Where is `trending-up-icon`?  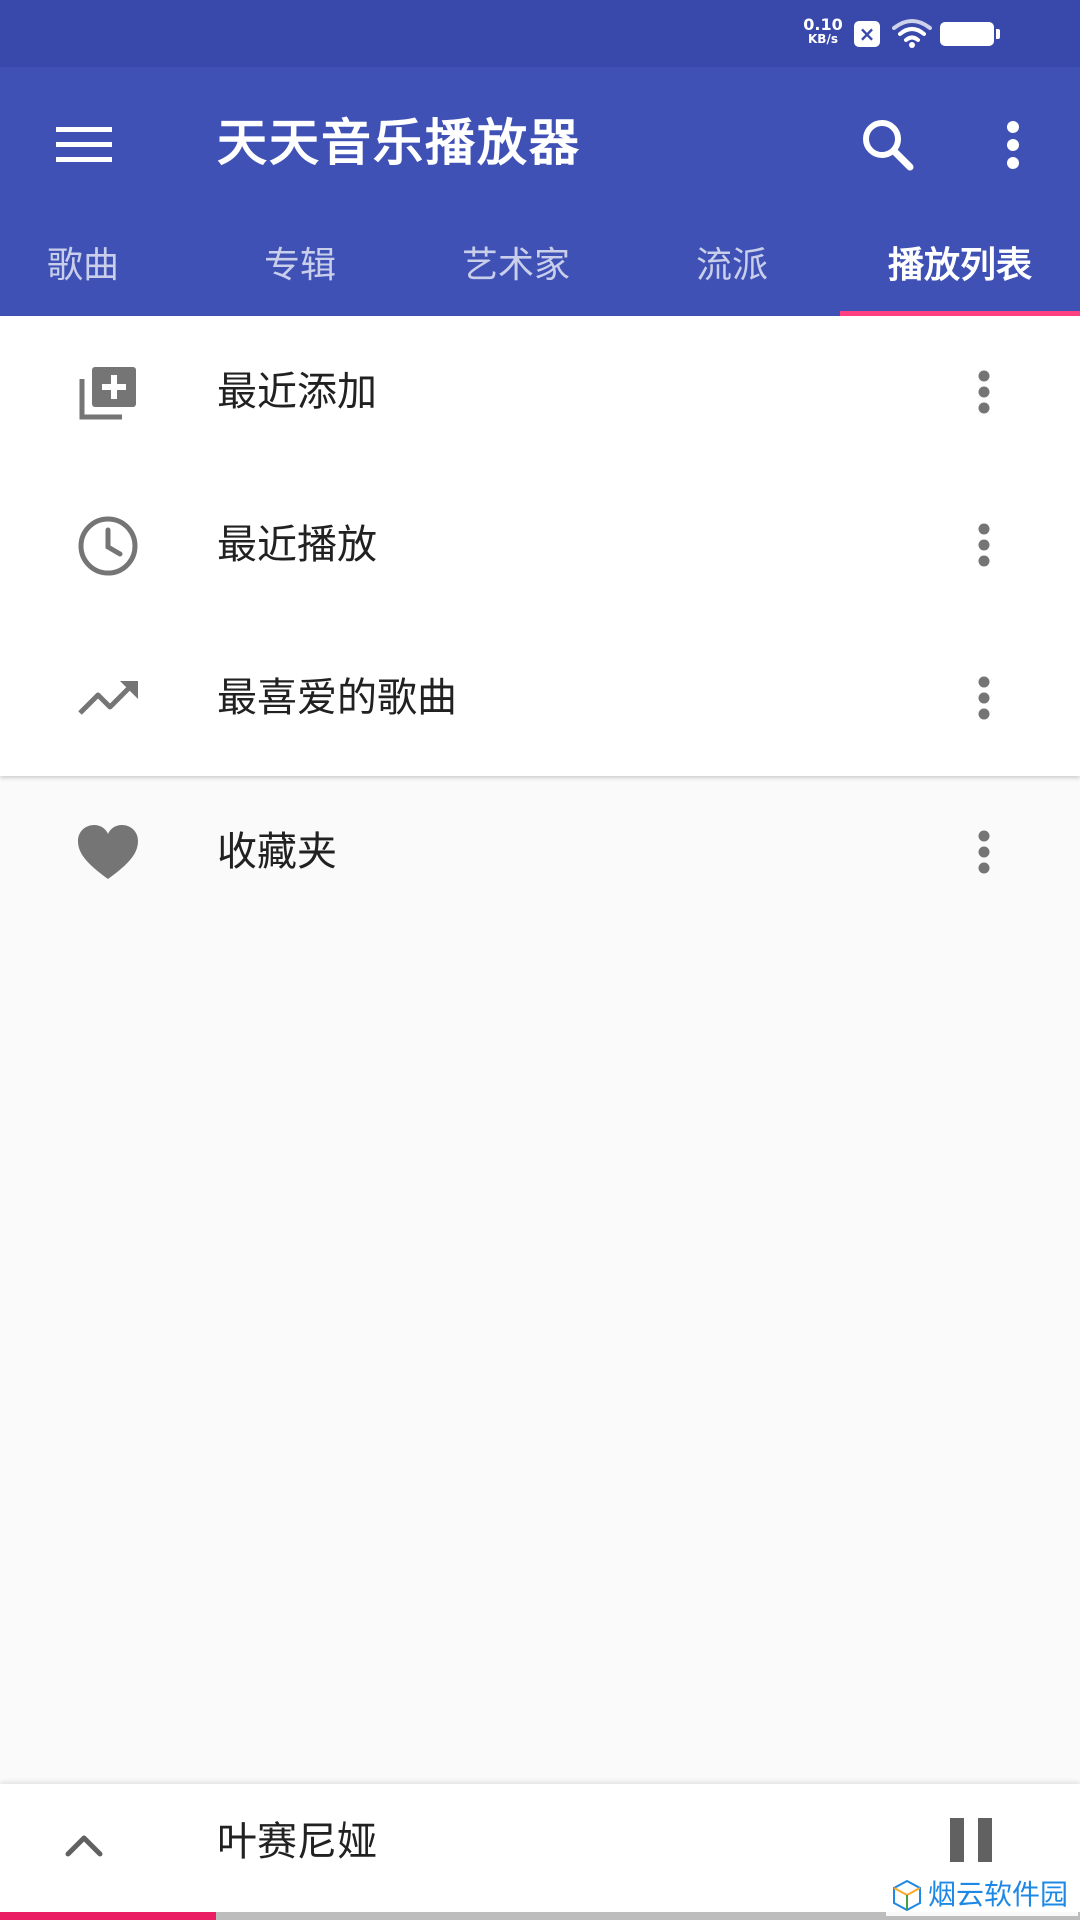
trending-up-icon is located at coordinates (108, 698).